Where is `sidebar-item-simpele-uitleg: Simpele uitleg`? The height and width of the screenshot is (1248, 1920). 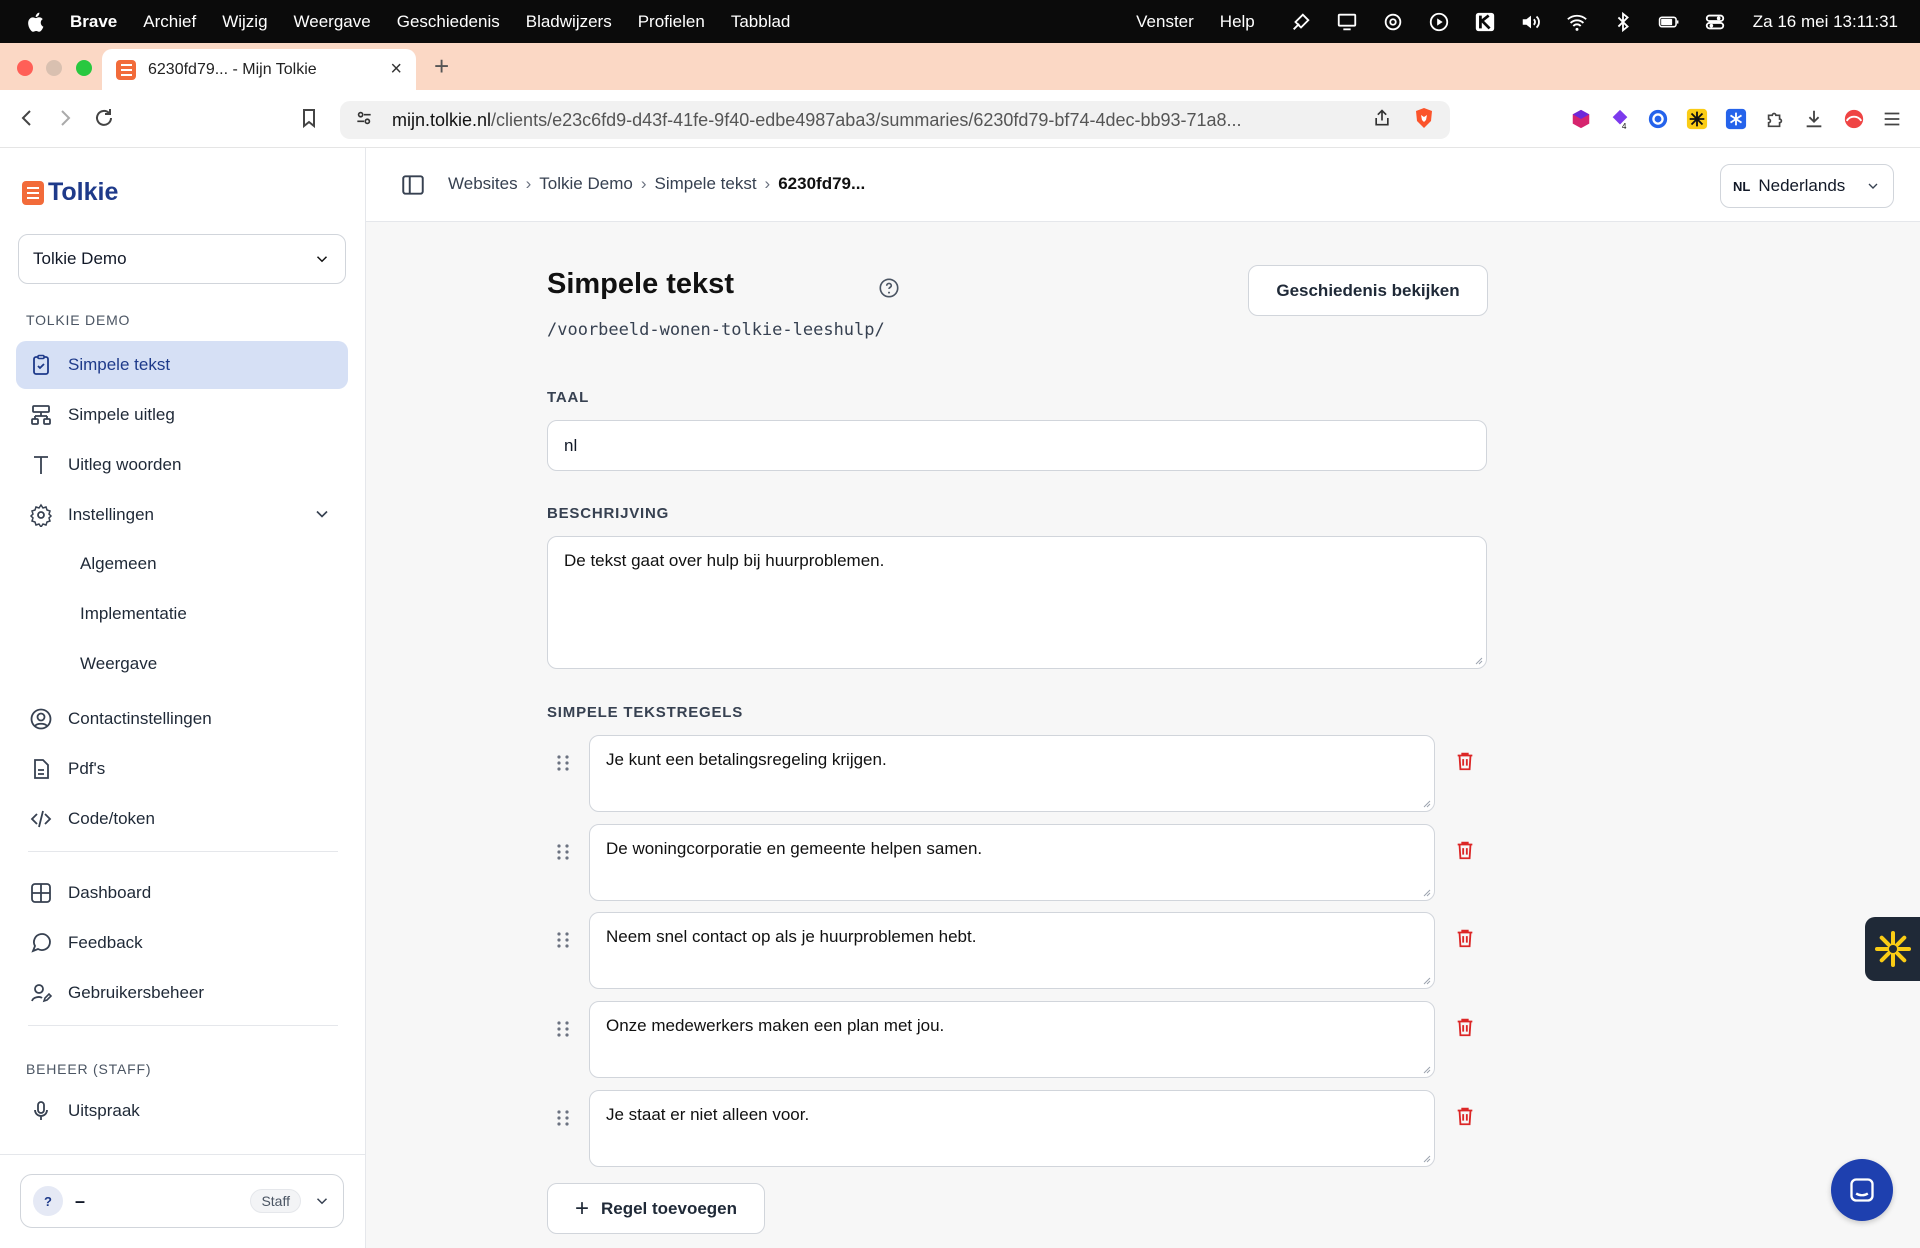 sidebar-item-simpele-uitleg: Simpele uitleg is located at coordinates (182, 415).